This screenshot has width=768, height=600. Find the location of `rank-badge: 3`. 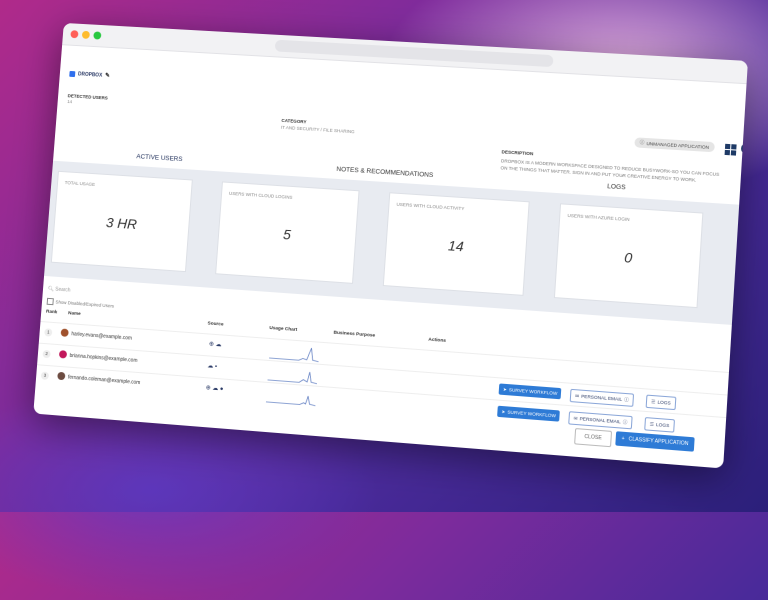

rank-badge: 3 is located at coordinates (45, 376).